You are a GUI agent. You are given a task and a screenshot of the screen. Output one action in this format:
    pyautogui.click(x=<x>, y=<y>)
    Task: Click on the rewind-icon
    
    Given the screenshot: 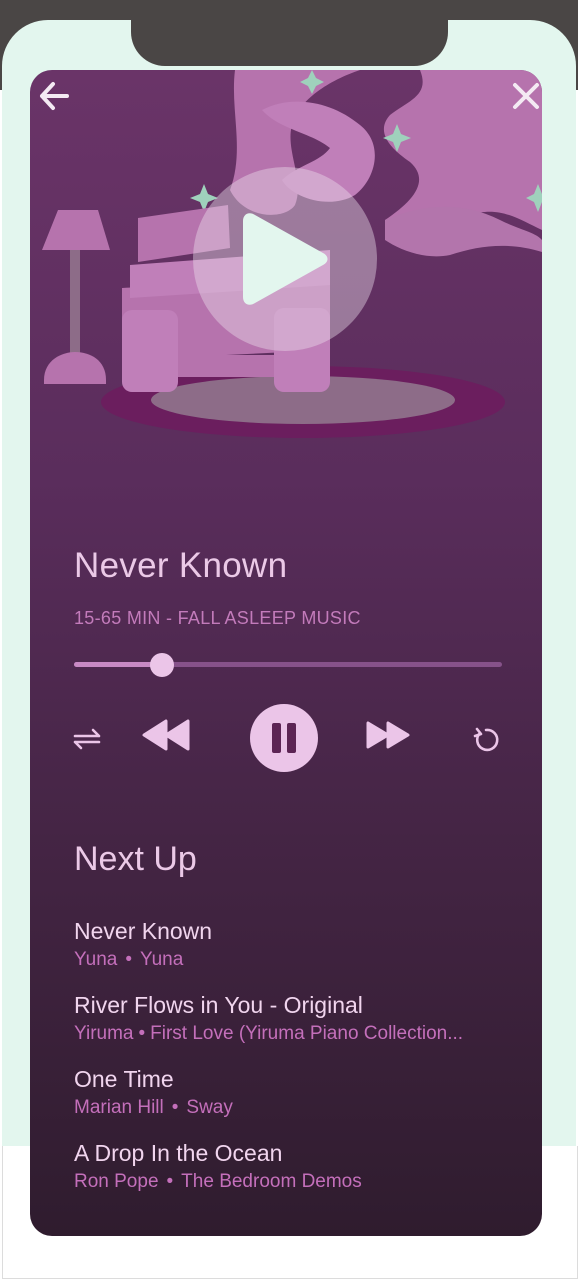 What is the action you would take?
    pyautogui.click(x=166, y=735)
    